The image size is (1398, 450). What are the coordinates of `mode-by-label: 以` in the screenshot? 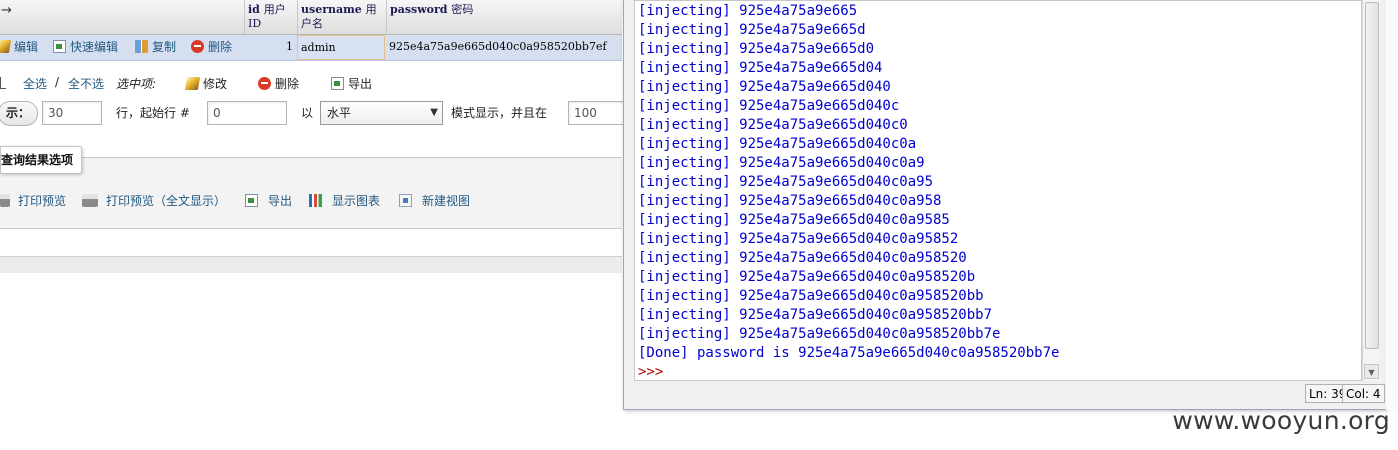 It's located at (307, 113).